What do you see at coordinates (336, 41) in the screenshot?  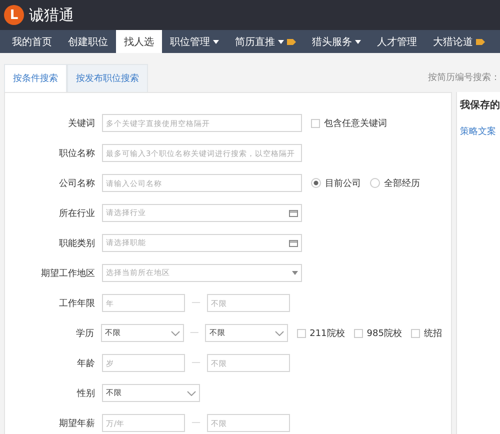 I see `nav-tab: 猎头服务` at bounding box center [336, 41].